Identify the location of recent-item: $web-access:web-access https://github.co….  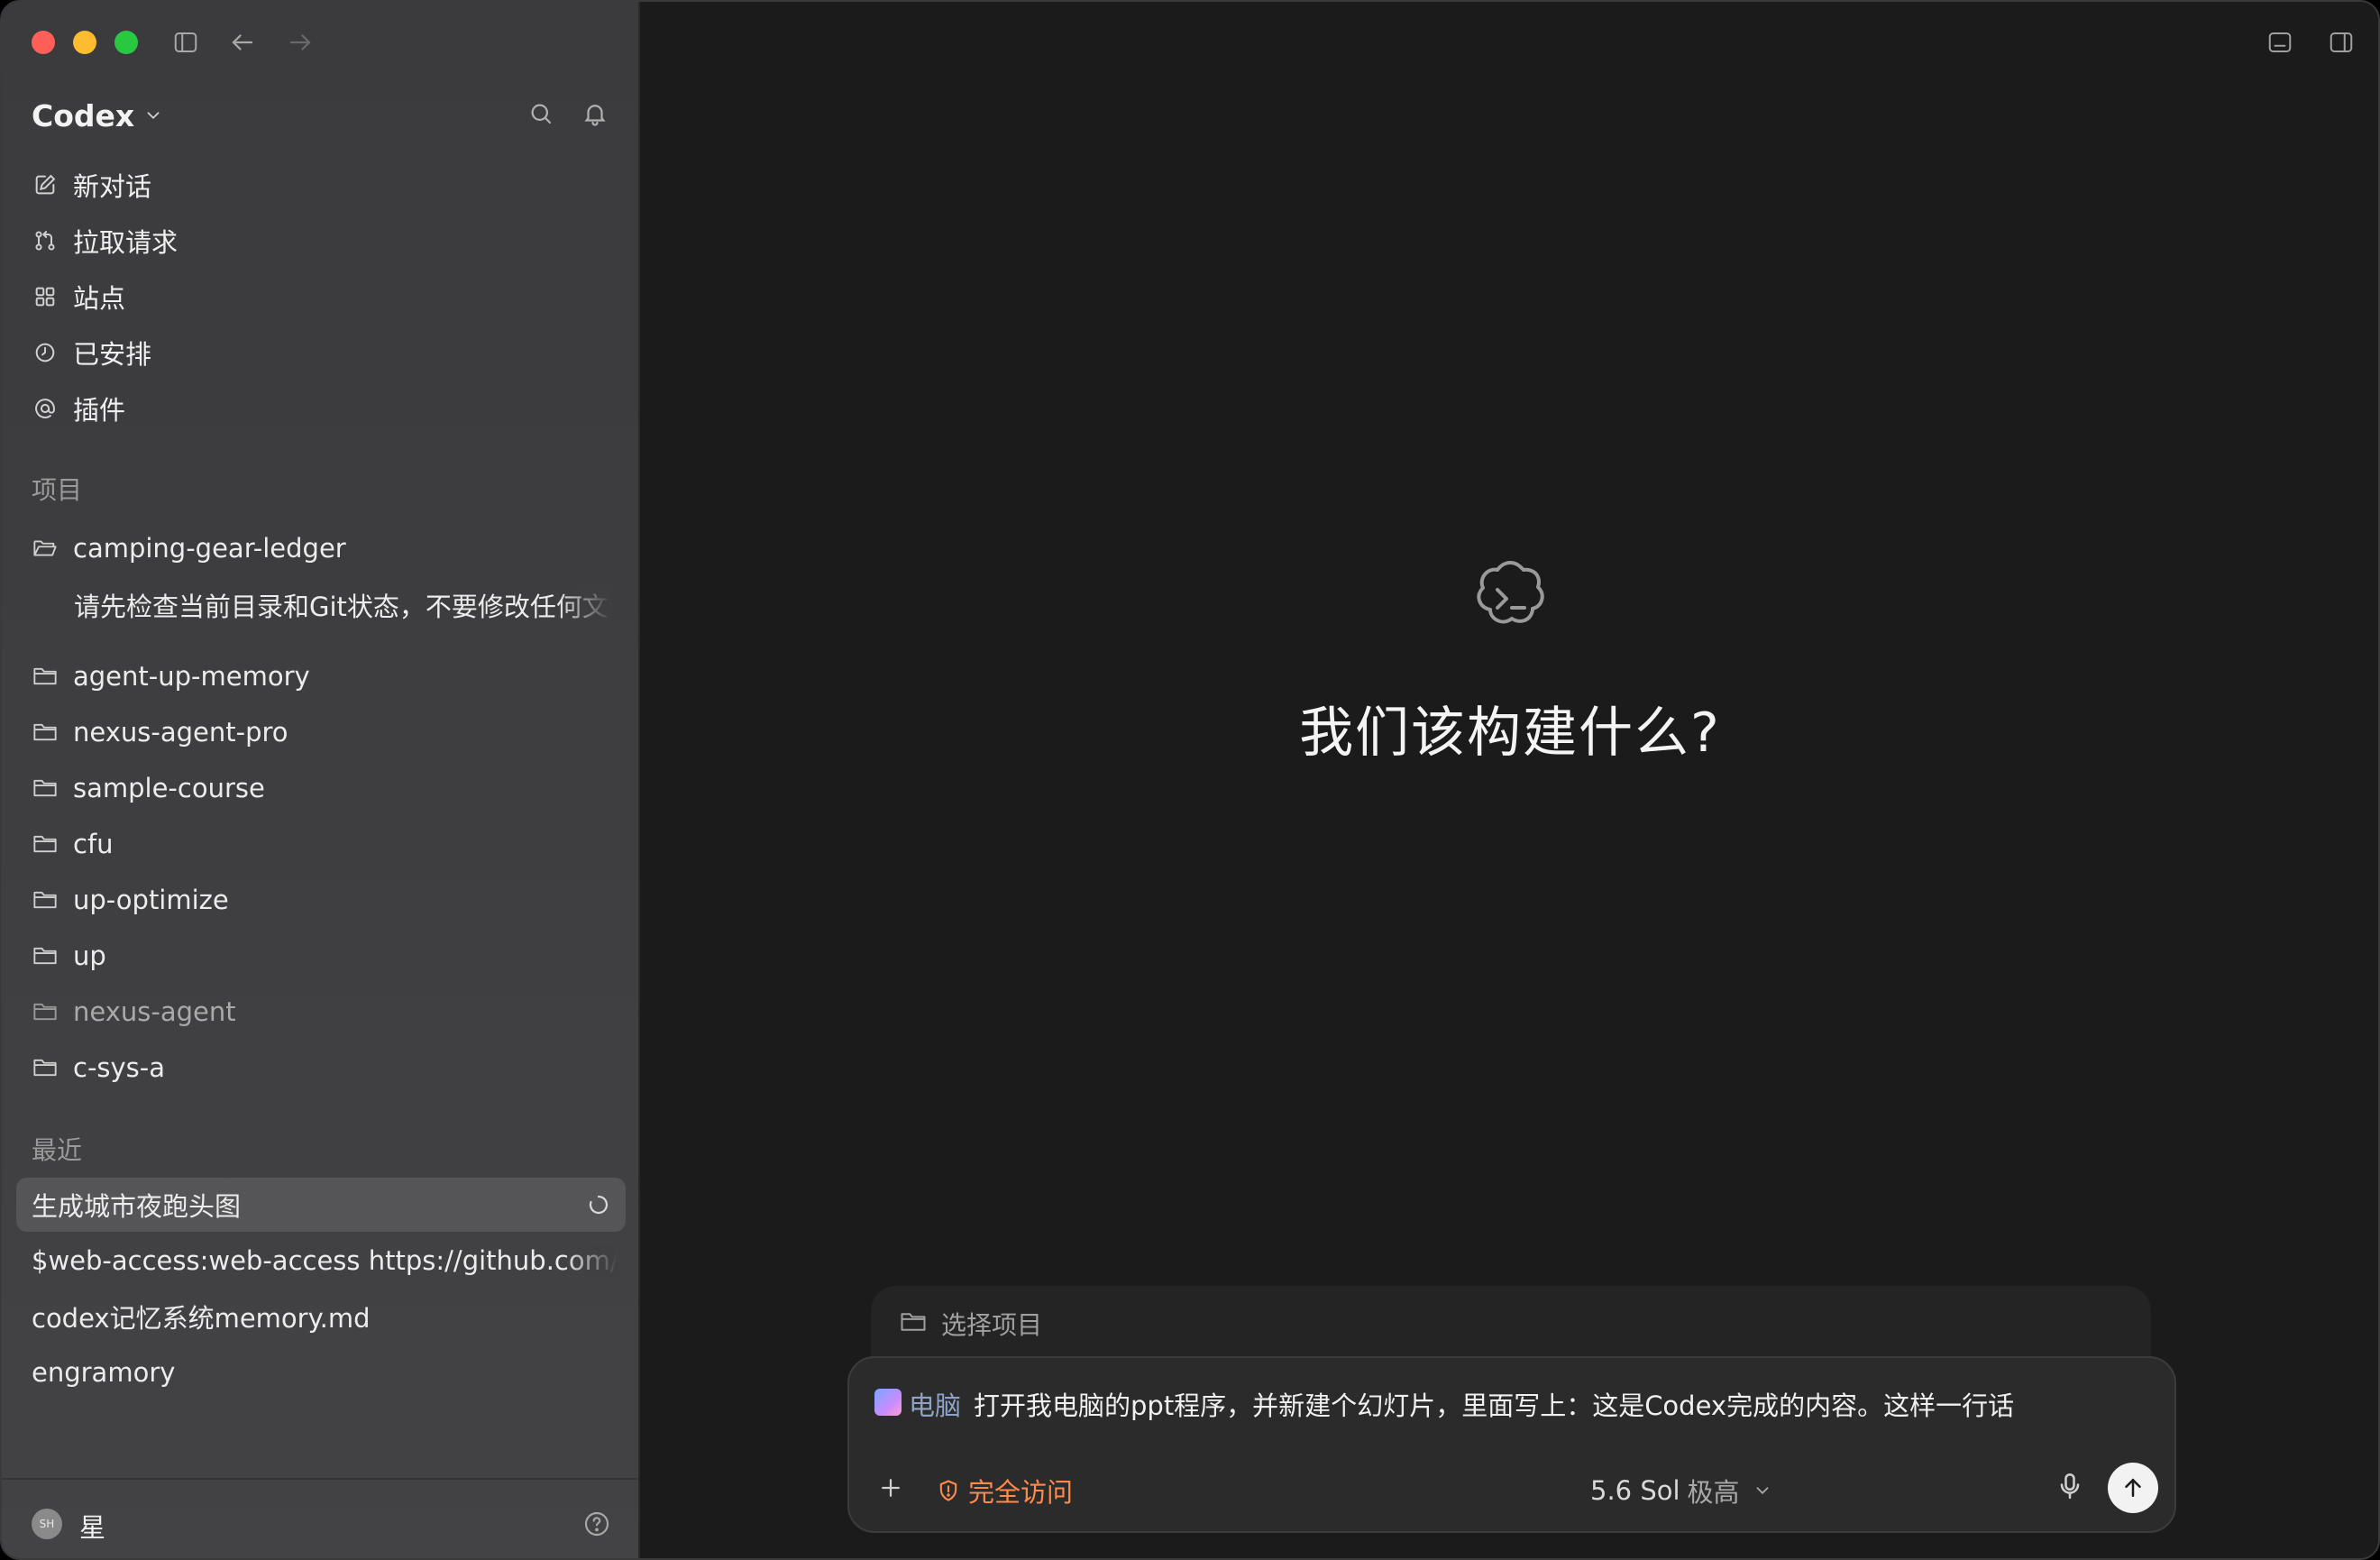
(321, 1261).